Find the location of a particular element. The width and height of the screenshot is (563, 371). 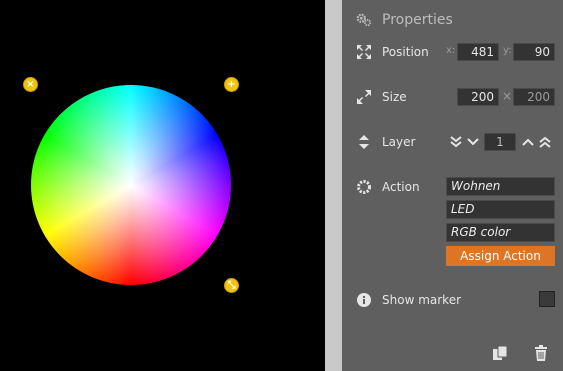

show-marker-checkbox is located at coordinates (547, 299).